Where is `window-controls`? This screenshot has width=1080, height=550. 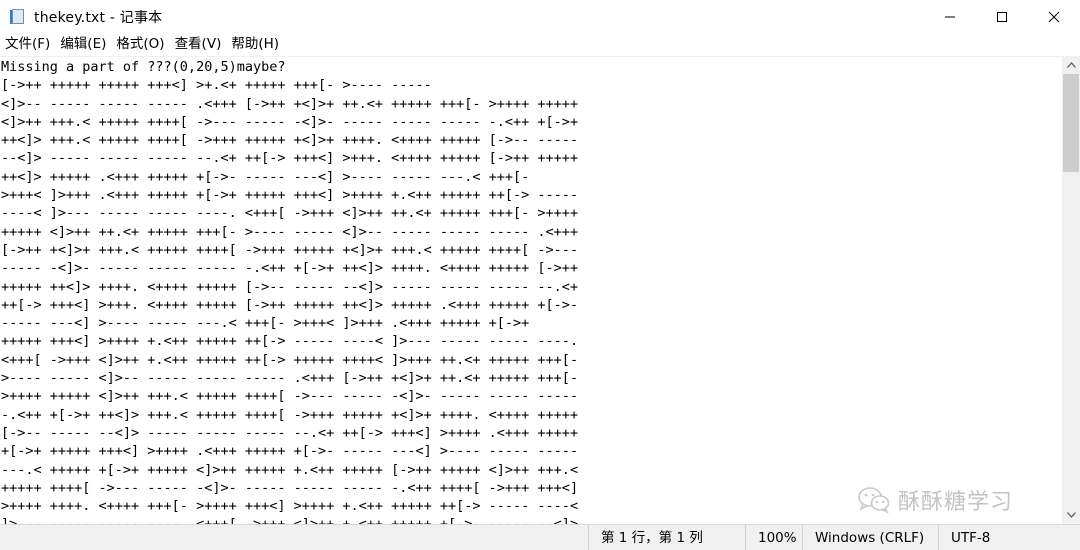
window-controls is located at coordinates (1002, 16).